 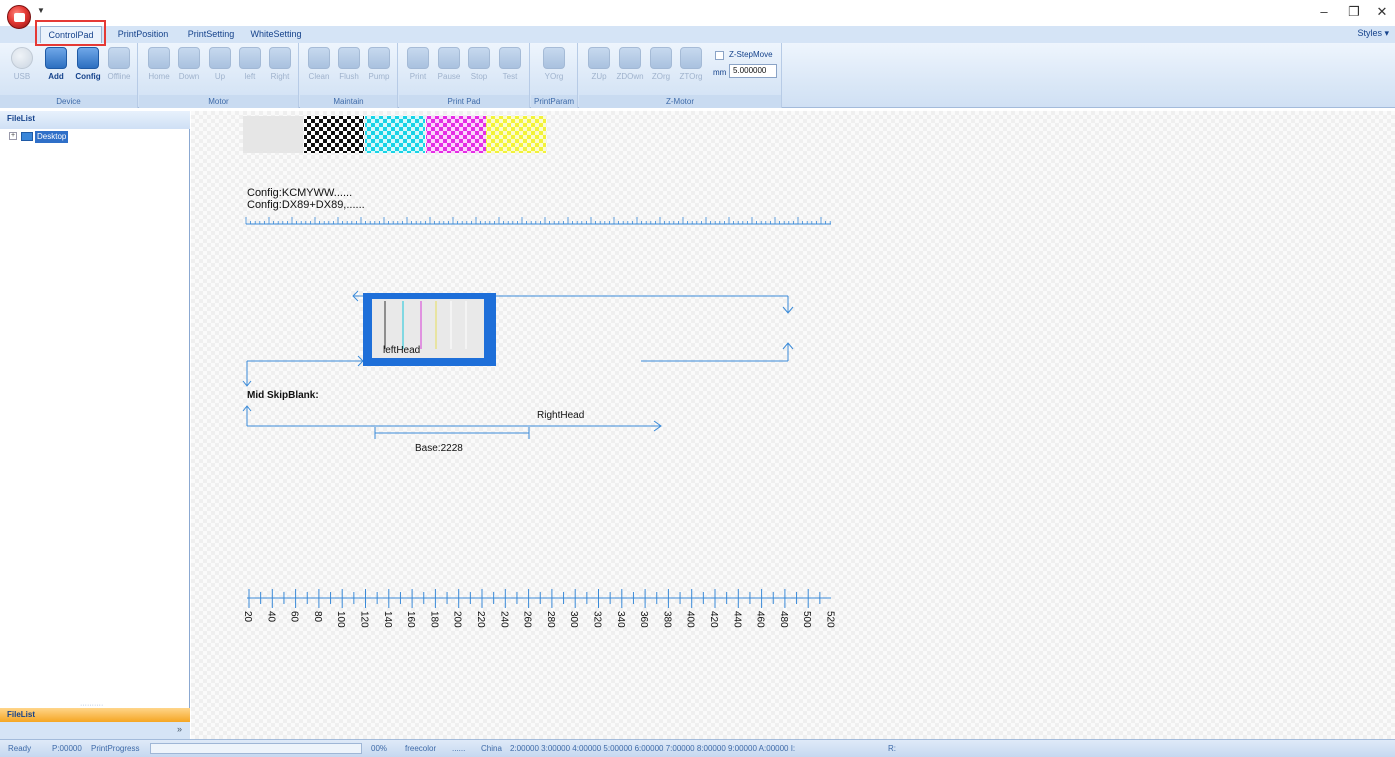 What do you see at coordinates (56, 58) in the screenshot?
I see `folder-icon` at bounding box center [56, 58].